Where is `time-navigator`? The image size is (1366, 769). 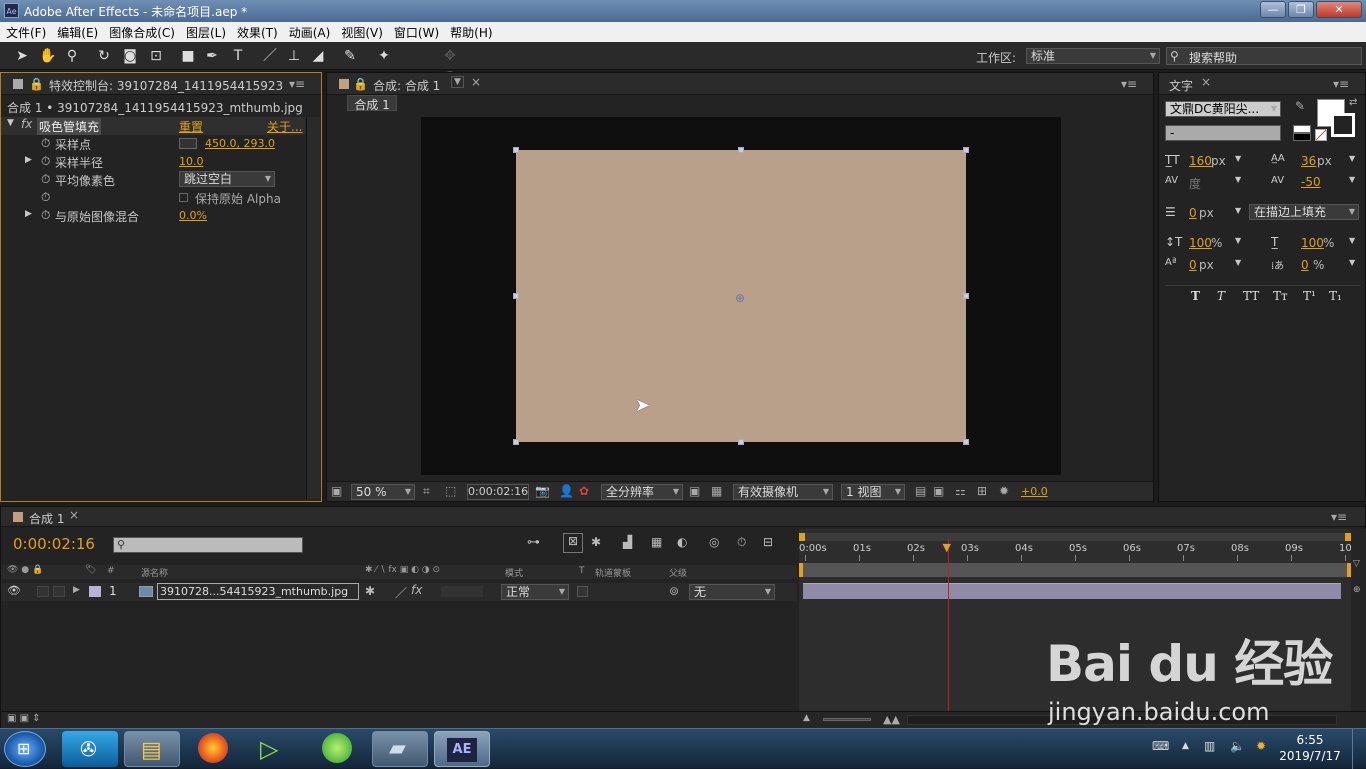
time-navigator is located at coordinates (1075, 537).